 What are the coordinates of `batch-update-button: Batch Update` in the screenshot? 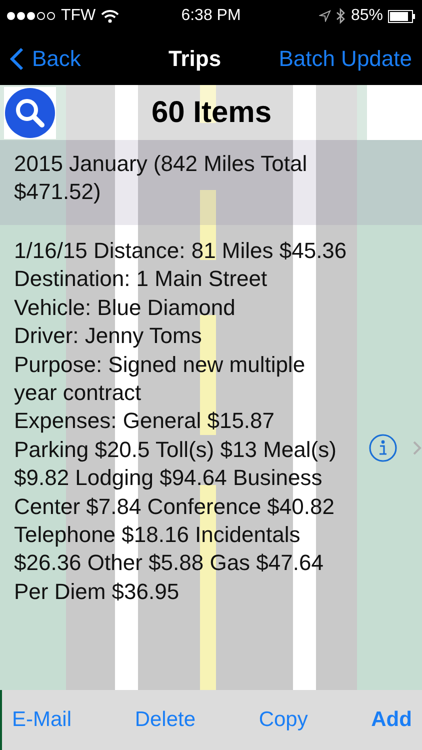 It's located at (345, 59).